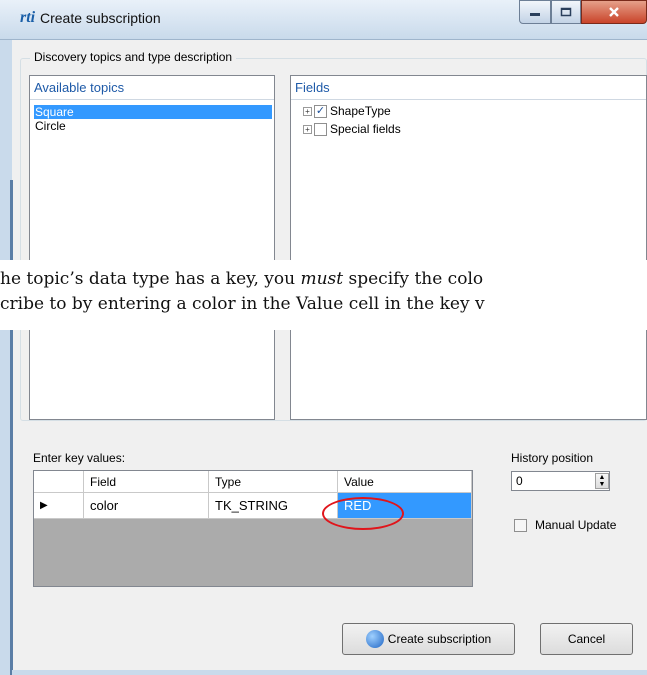  What do you see at coordinates (273, 482) in the screenshot?
I see `column-header-type: Type` at bounding box center [273, 482].